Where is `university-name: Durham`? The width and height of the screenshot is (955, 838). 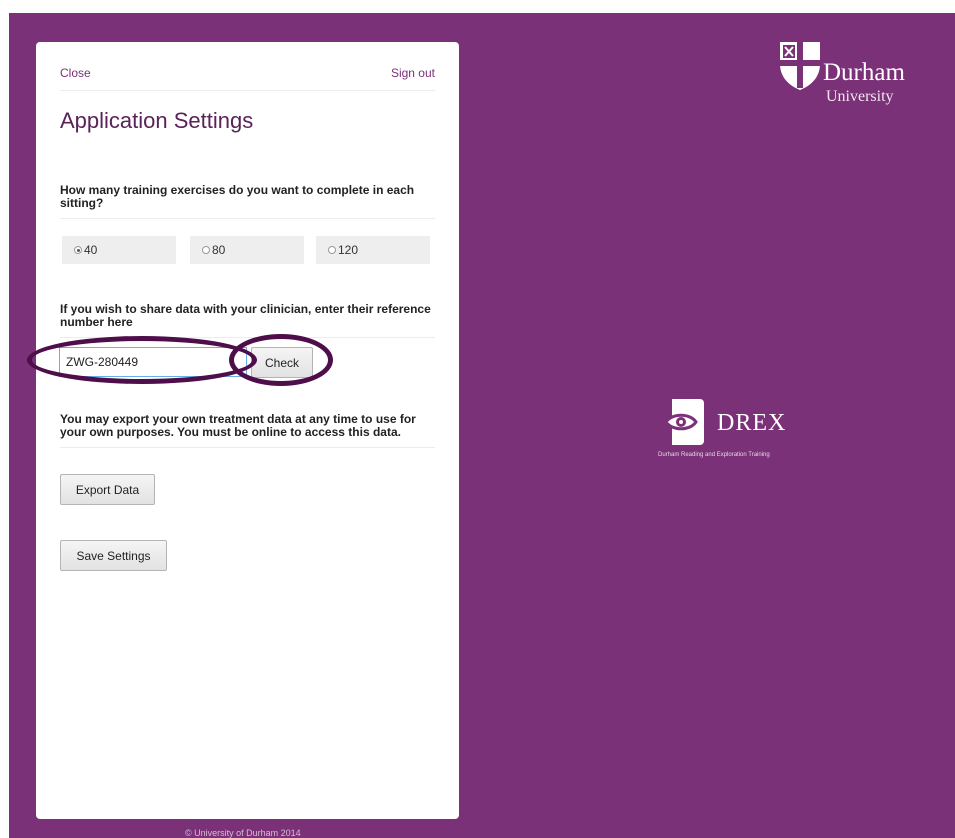 university-name: Durham is located at coordinates (864, 72).